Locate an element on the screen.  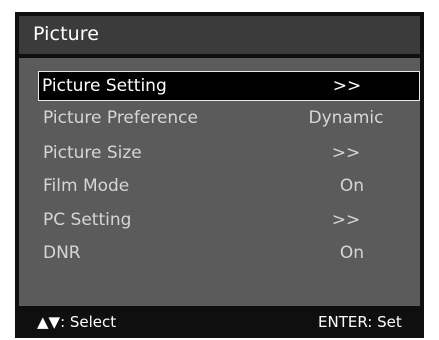
select-hint: ▲▼: Select is located at coordinates (77, 322).